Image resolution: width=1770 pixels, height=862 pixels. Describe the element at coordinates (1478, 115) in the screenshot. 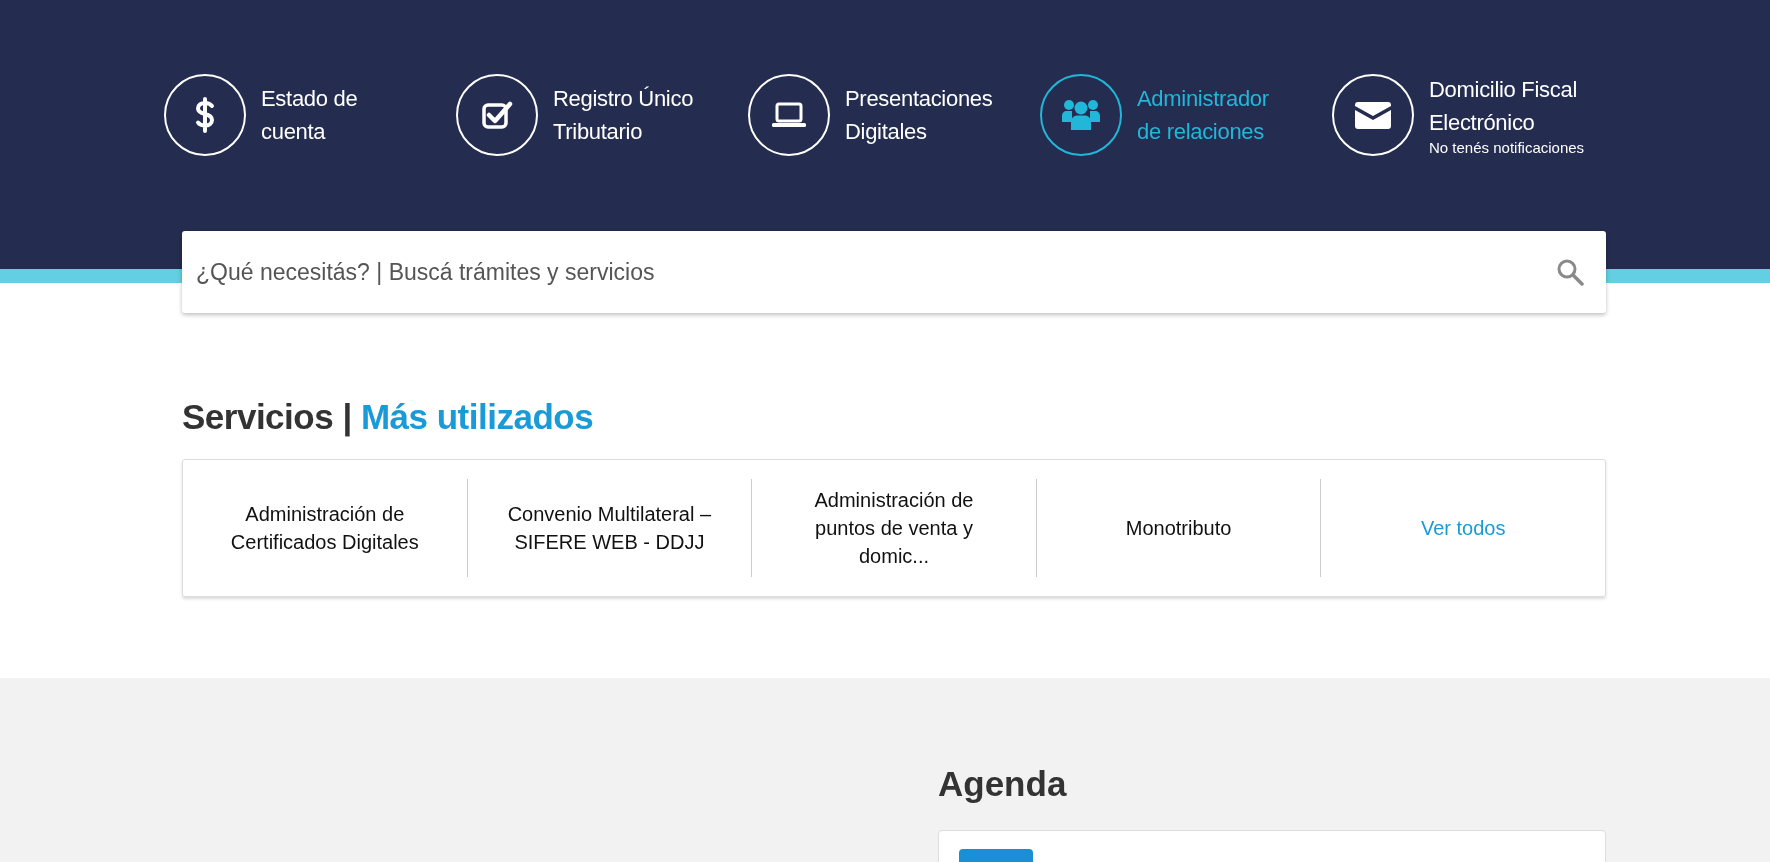

I see `nav-link: Domicilio Fiscal Electrónico No tenés notificaciones` at that location.